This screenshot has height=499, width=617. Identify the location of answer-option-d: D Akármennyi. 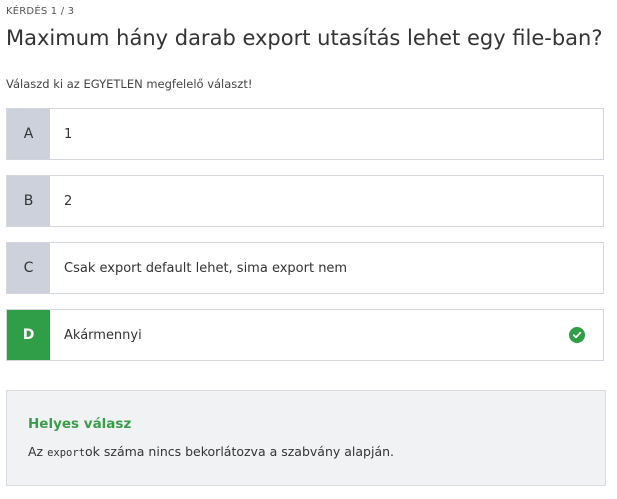
(305, 335).